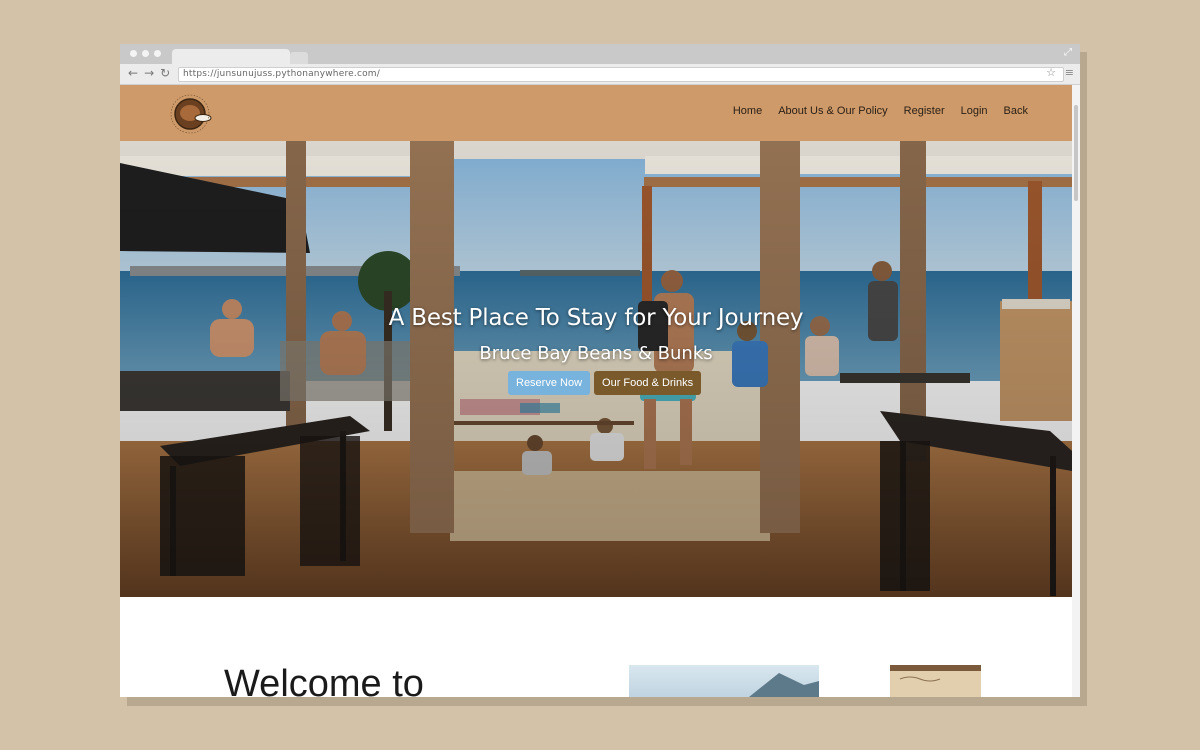 Image resolution: width=1200 pixels, height=750 pixels. Describe the element at coordinates (621, 74) in the screenshot. I see `address-bar: https://junsunujuss.pythonanywhere.com/` at that location.